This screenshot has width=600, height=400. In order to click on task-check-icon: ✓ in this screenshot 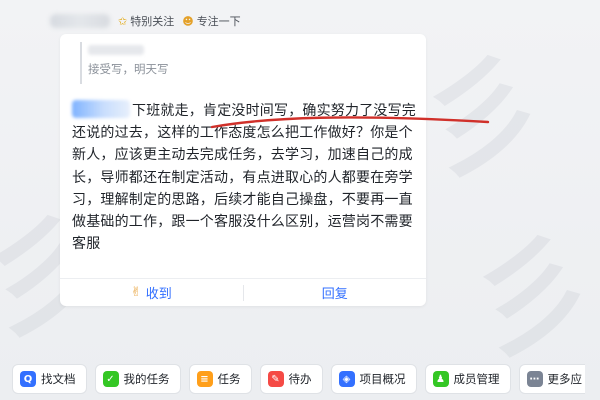, I will do `click(110, 379)`.